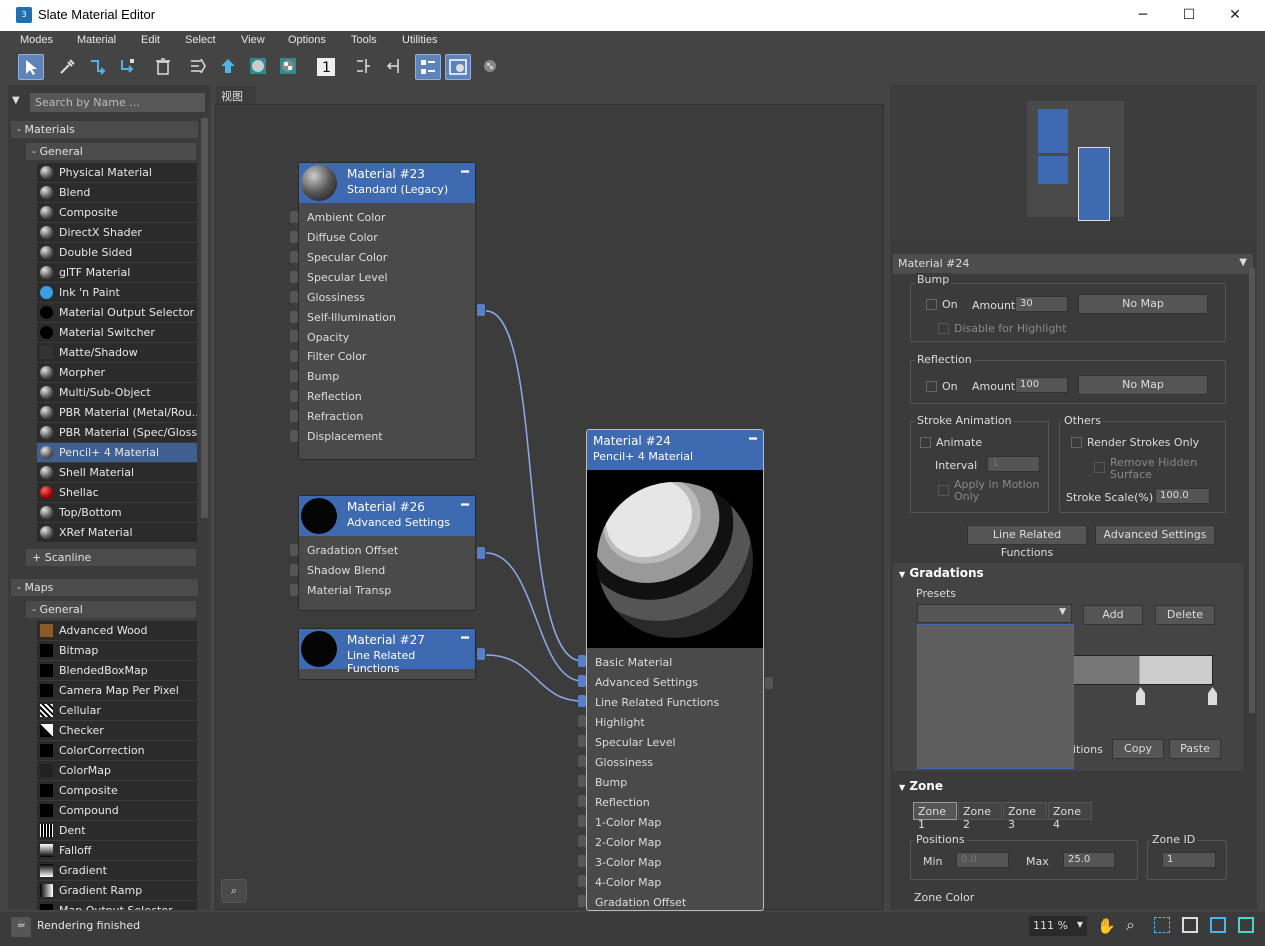 This screenshot has height=946, width=1265. I want to click on delete-icon, so click(164, 67).